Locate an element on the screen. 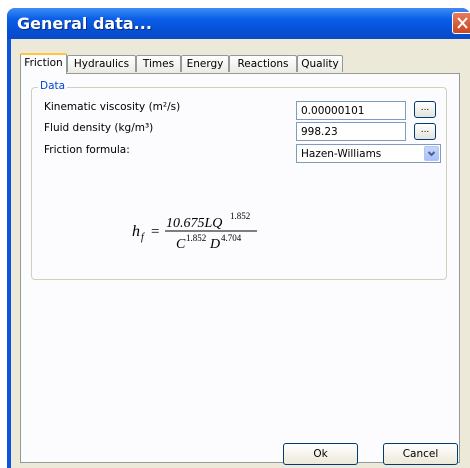  formula-denominator-d: D is located at coordinates (214, 244).